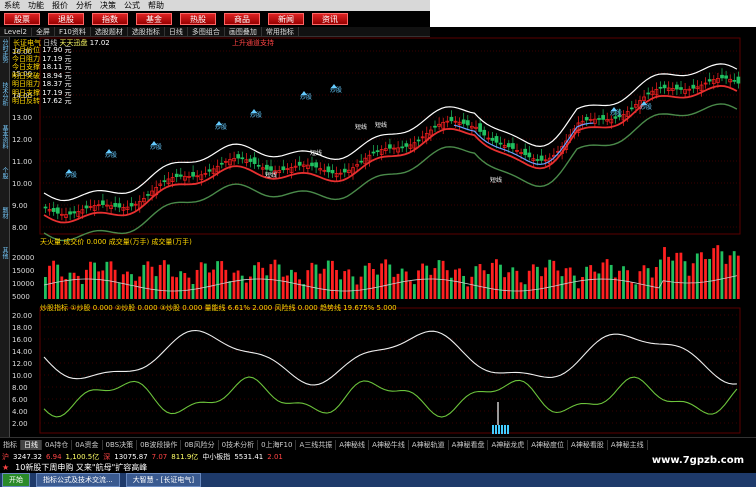 The image size is (756, 487). Describe the element at coordinates (330, 19) in the screenshot. I see `top-button: 资讯` at that location.